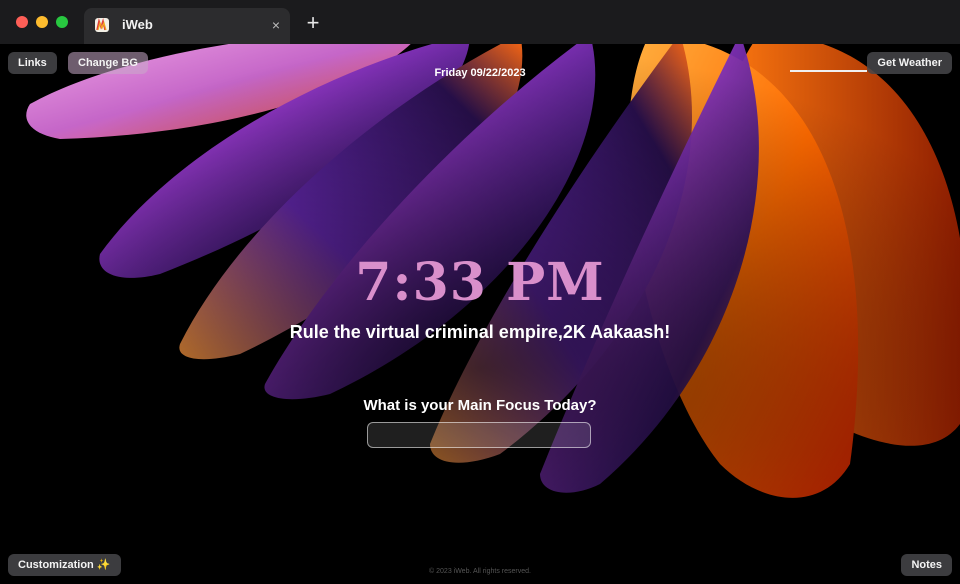 The image size is (960, 584). Describe the element at coordinates (137, 24) in the screenshot. I see `tab-title: iWeb` at that location.